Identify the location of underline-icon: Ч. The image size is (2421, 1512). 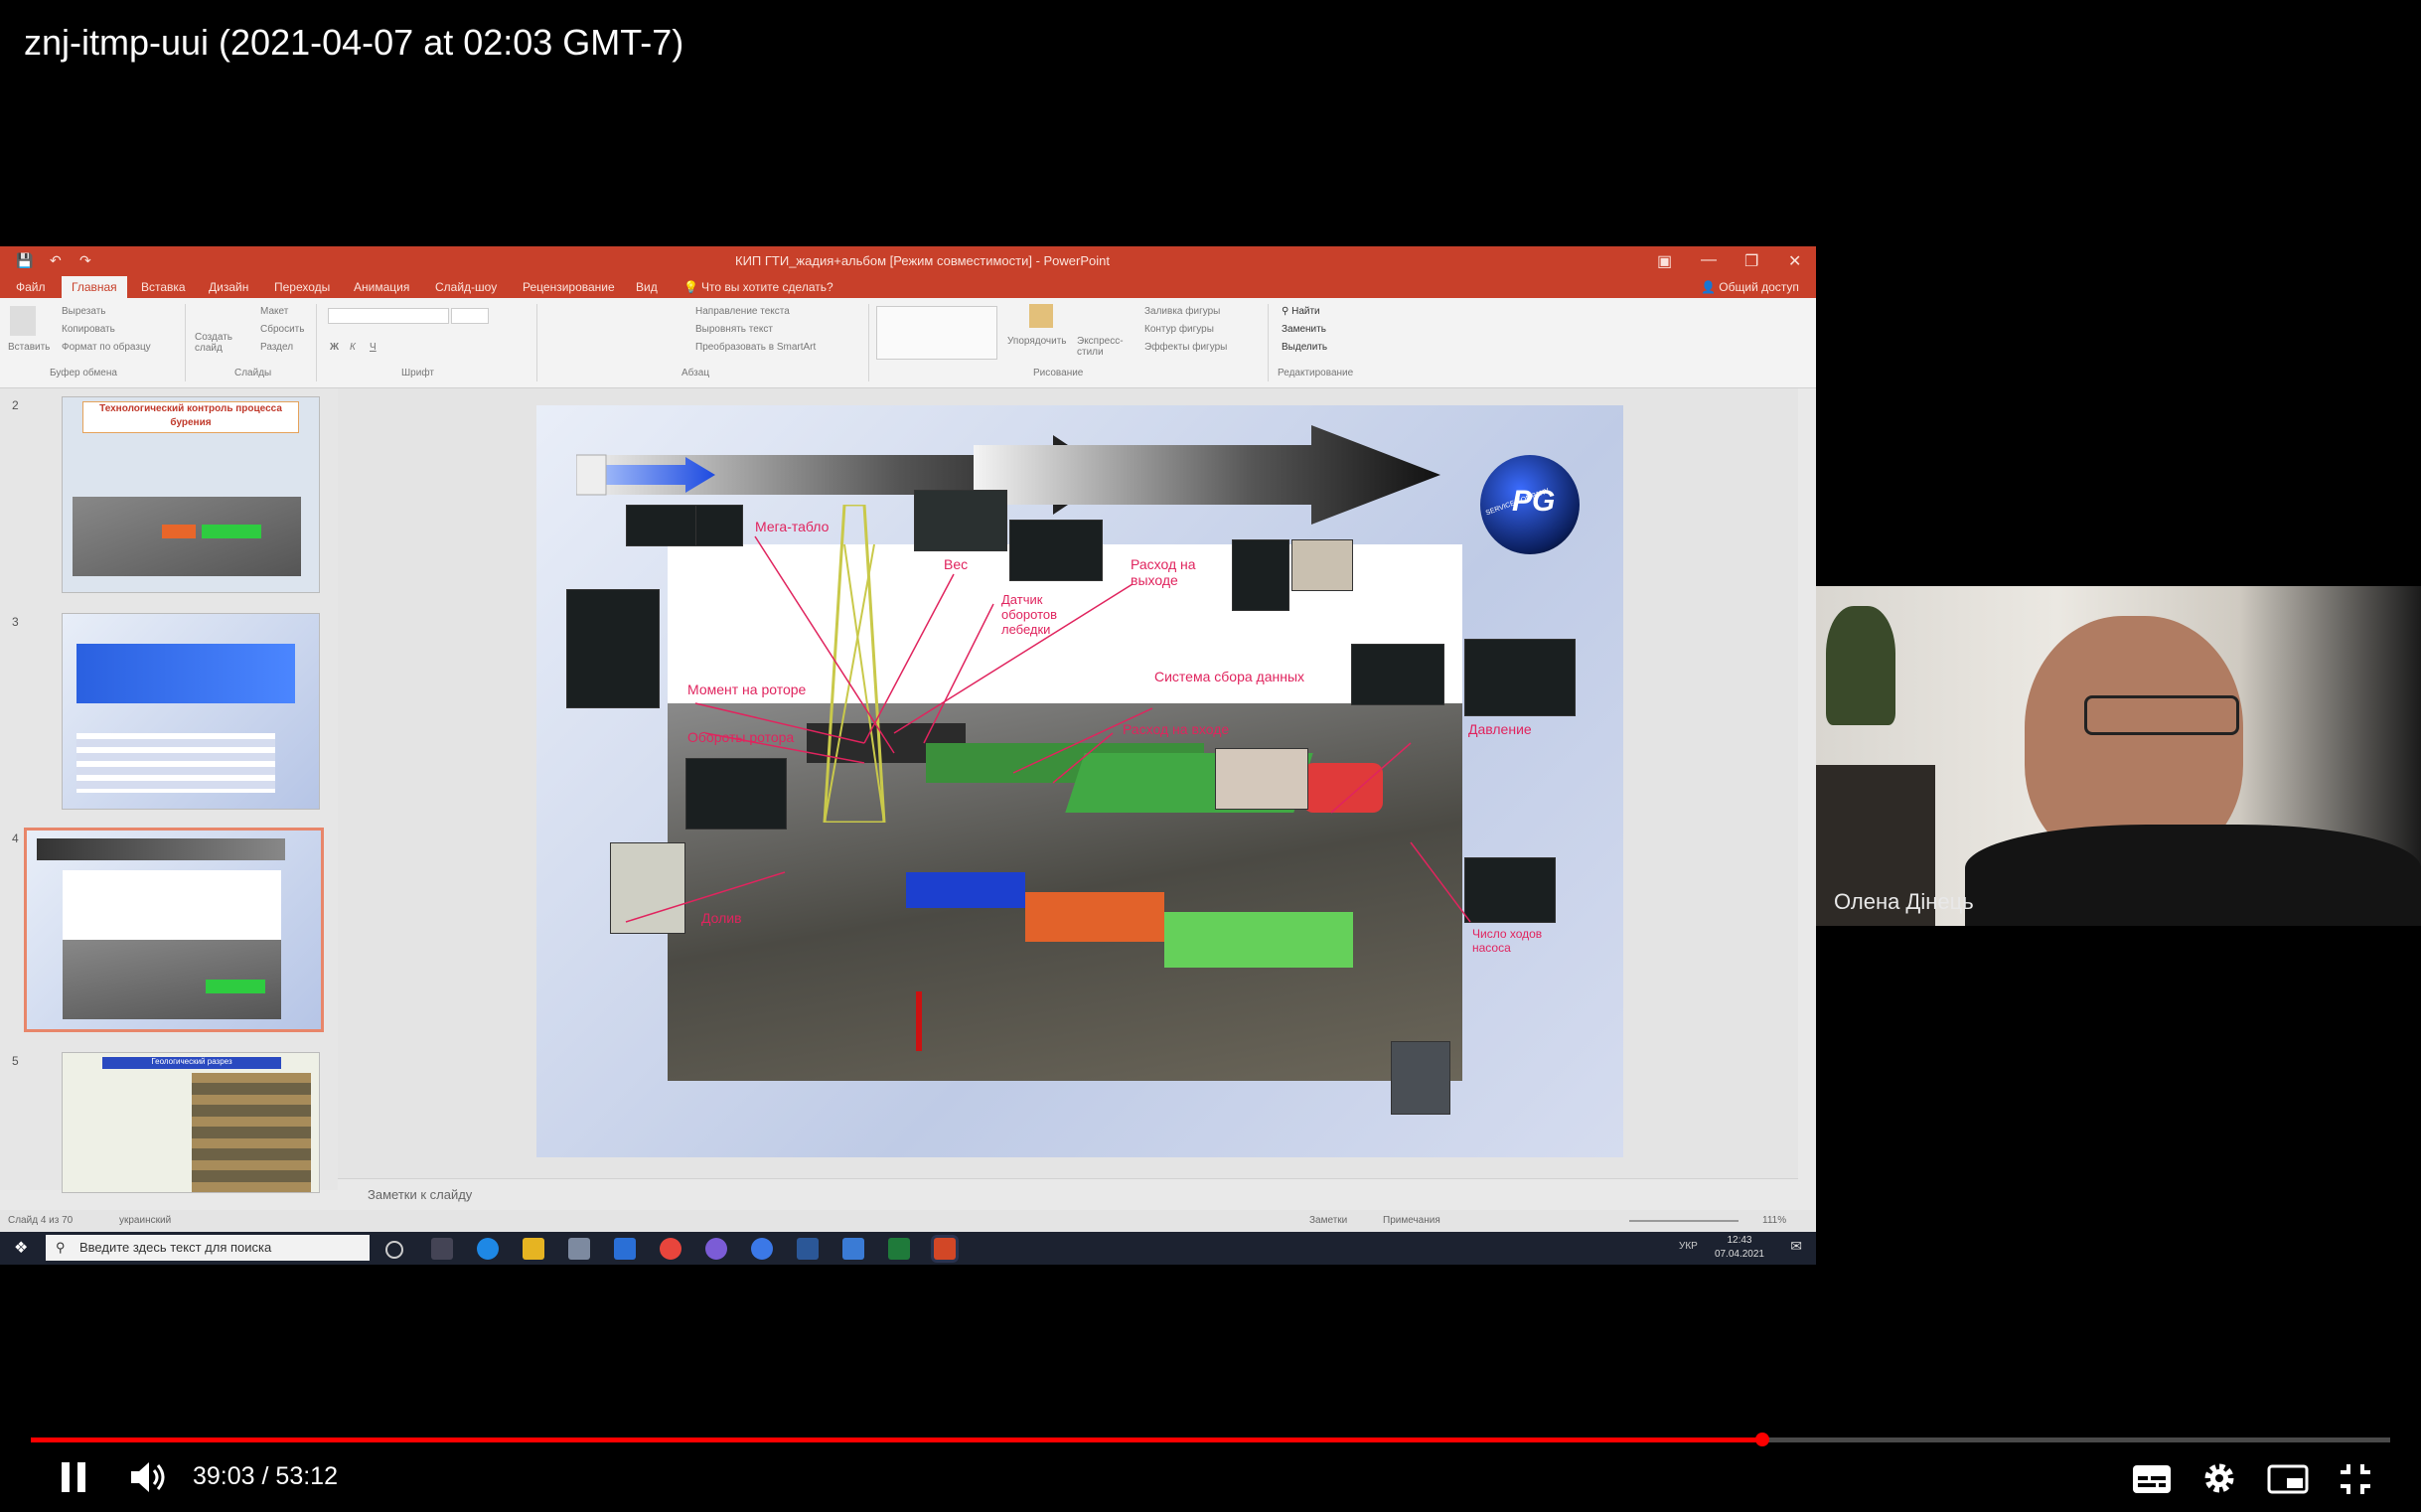
(373, 347).